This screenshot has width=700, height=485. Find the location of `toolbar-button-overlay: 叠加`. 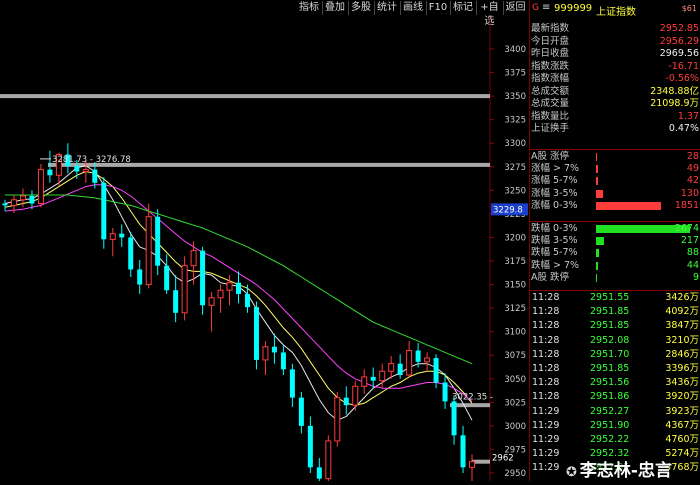

toolbar-button-overlay: 叠加 is located at coordinates (335, 8).